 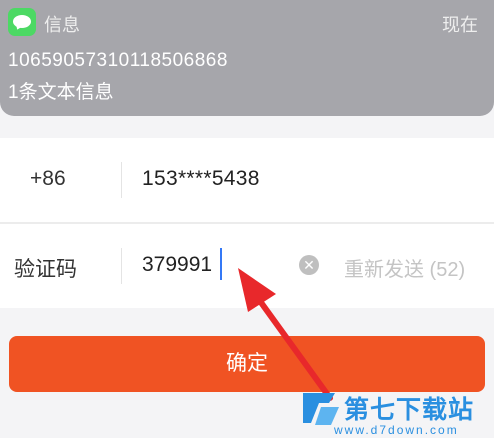 What do you see at coordinates (61, 92) in the screenshot?
I see `notification-body: 1条文本信息` at bounding box center [61, 92].